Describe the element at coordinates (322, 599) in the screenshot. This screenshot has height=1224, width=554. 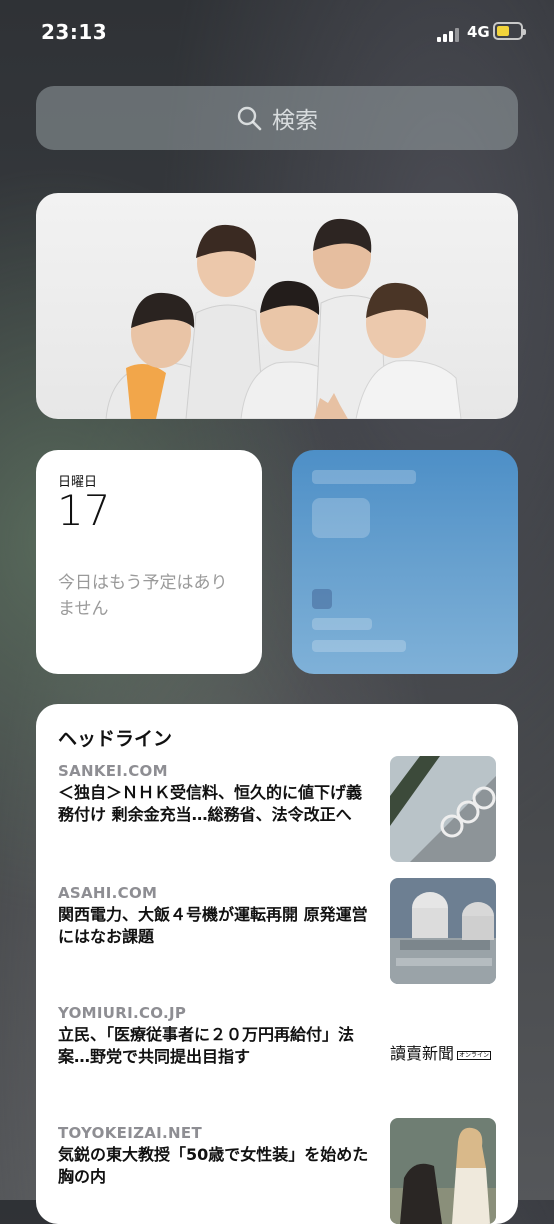
I see `placeholder-square` at that location.